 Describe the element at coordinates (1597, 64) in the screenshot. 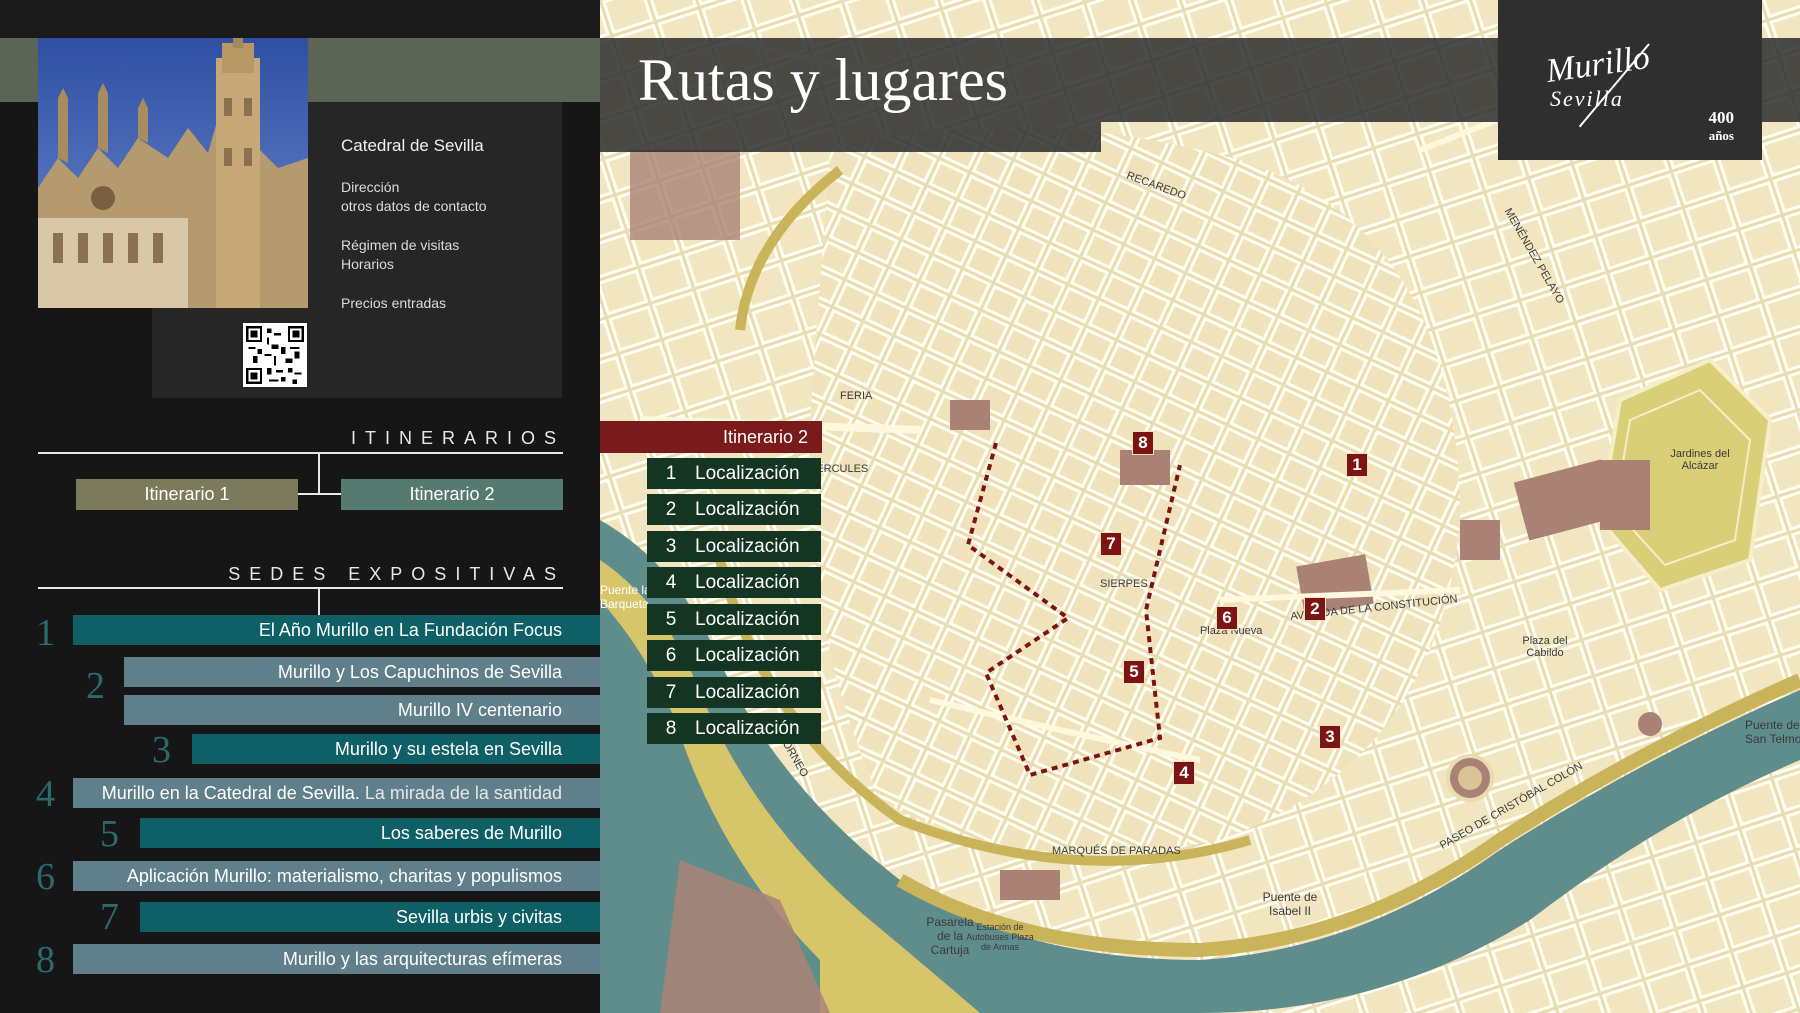

I see `logo-signature: Murillo` at that location.